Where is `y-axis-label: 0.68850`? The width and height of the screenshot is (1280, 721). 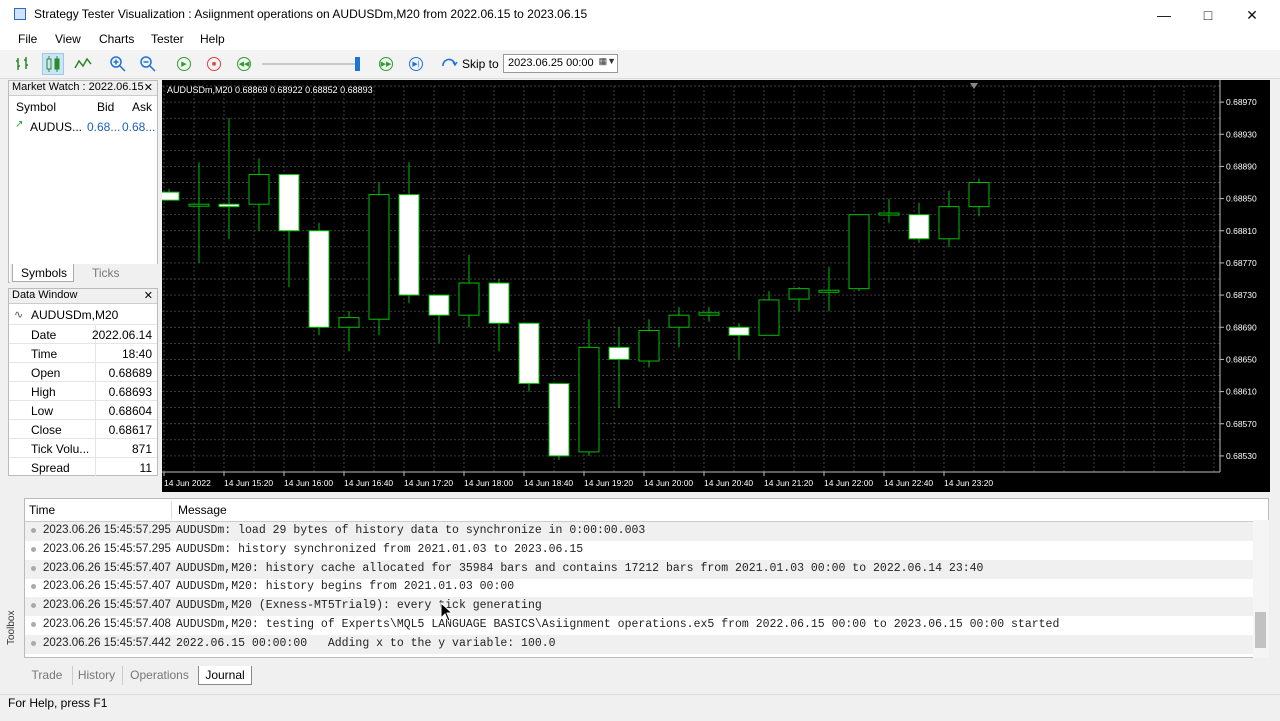 y-axis-label: 0.68850 is located at coordinates (1241, 199).